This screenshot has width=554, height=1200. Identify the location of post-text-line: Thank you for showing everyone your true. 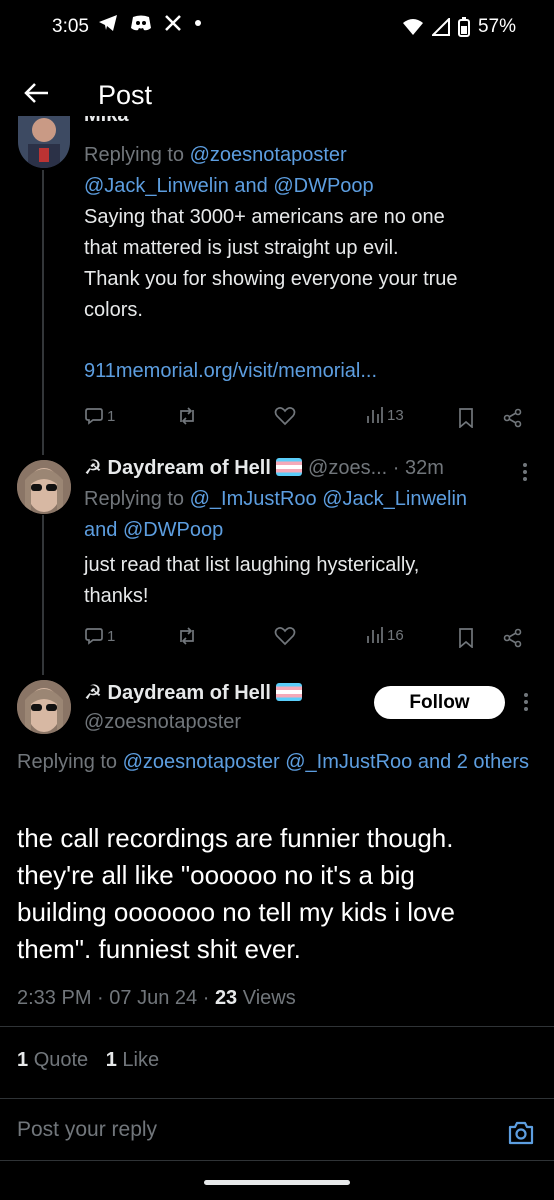
(271, 279).